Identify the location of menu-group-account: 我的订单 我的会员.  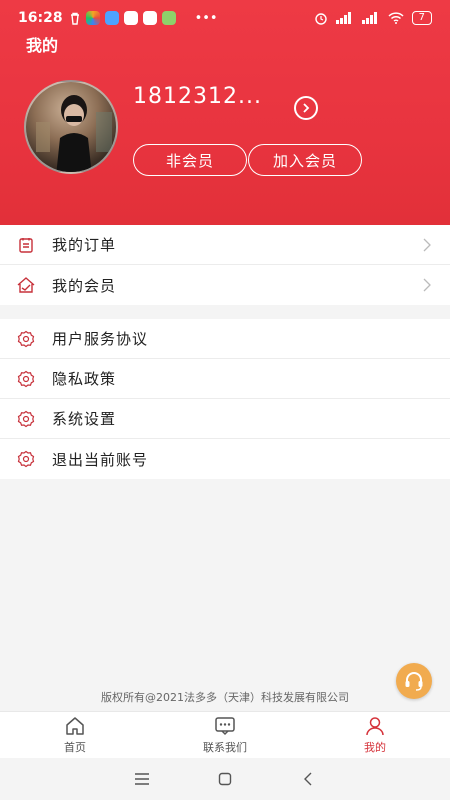
(225, 265).